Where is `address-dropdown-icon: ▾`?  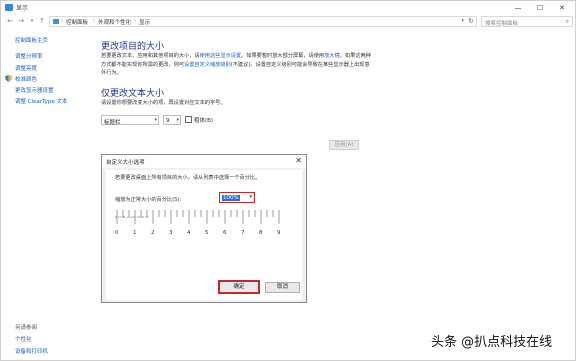
address-dropdown-icon: ▾ is located at coordinates (462, 21).